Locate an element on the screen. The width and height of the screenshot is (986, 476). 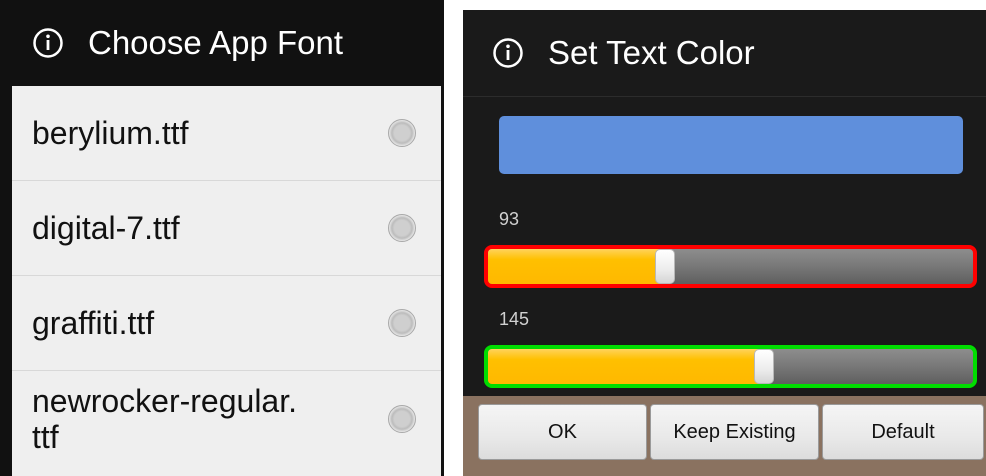
red-slider-thumb is located at coordinates (665, 266).